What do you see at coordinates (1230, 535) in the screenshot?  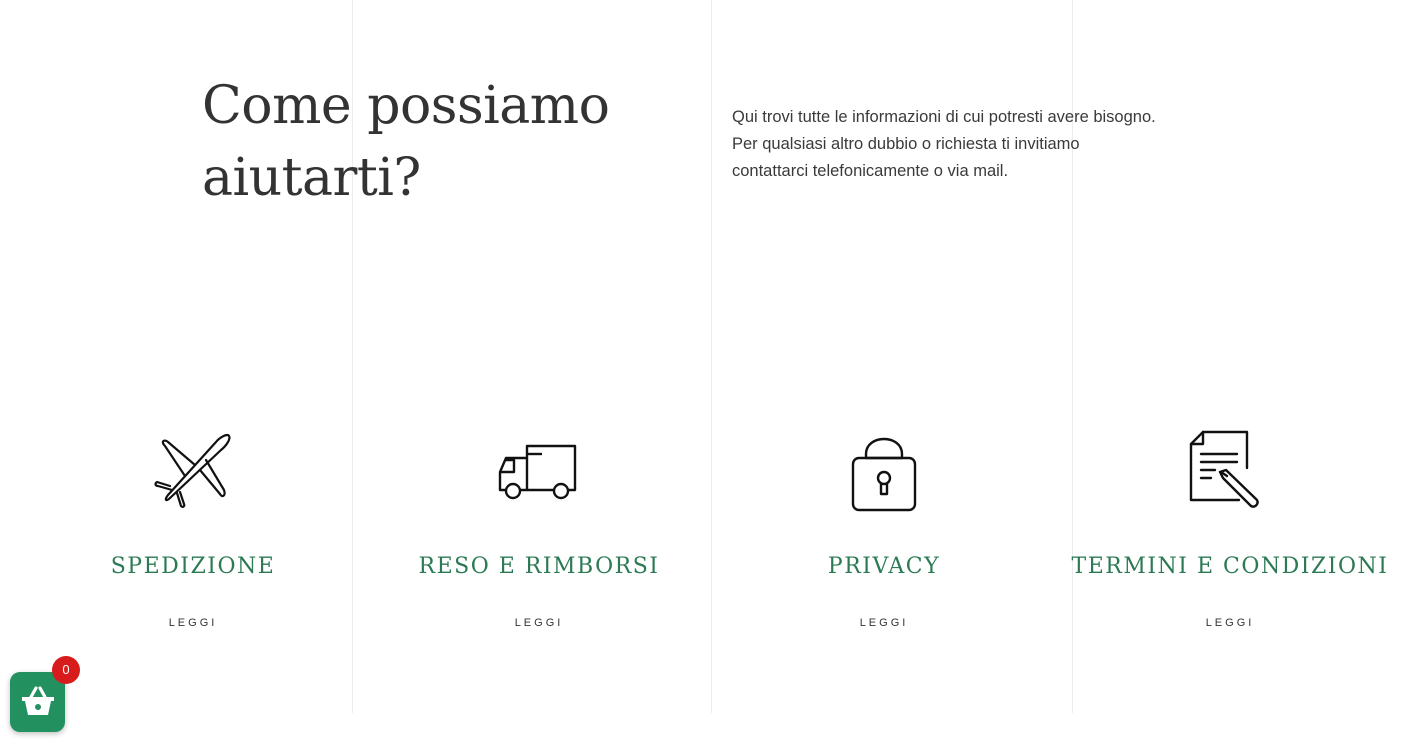 I see `card-termini-condizioni: TERMINI E CONDIZIONI LEGGI` at bounding box center [1230, 535].